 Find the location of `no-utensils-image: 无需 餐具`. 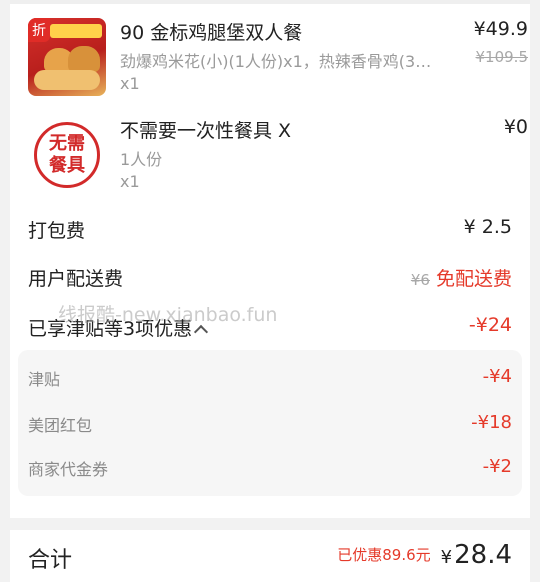

no-utensils-image: 无需 餐具 is located at coordinates (67, 155).